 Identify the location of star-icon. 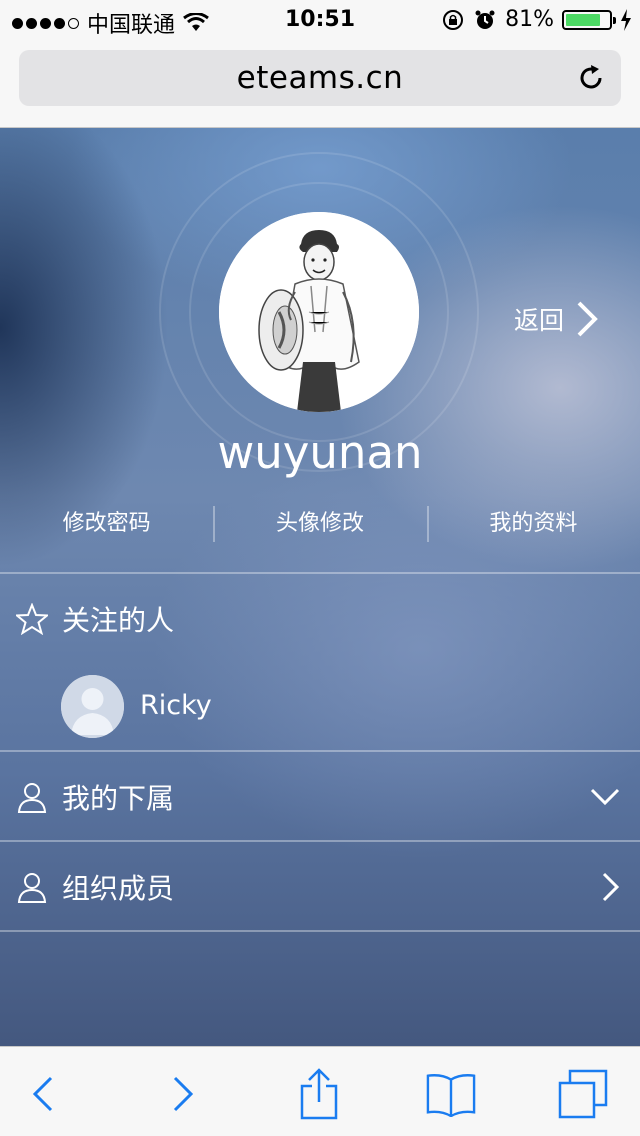
(32, 619).